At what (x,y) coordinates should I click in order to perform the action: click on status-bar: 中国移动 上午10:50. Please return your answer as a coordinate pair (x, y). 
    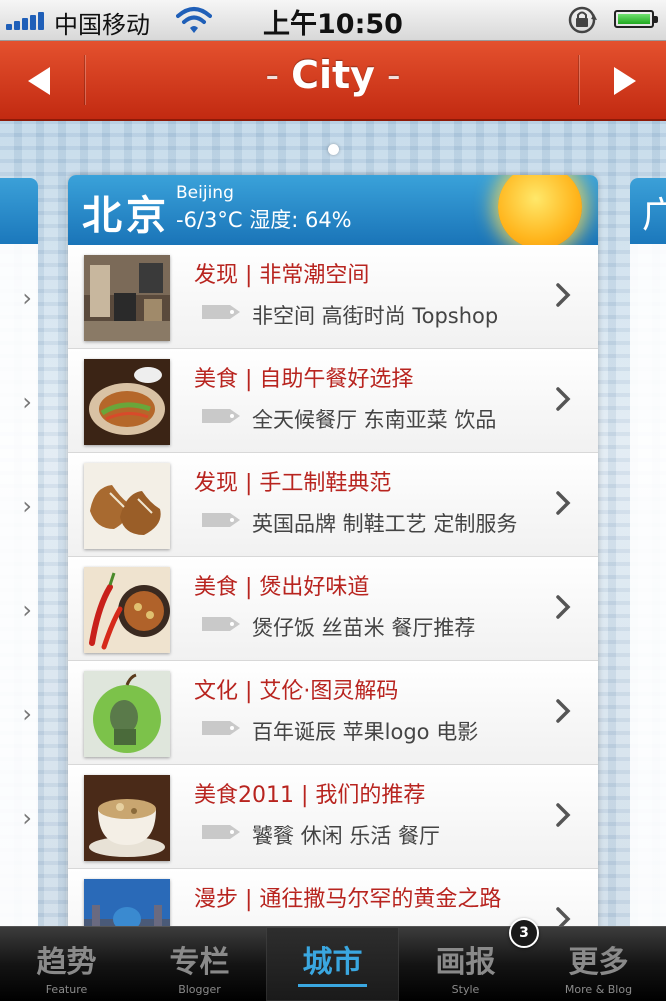
    Looking at the image, I should click on (333, 20).